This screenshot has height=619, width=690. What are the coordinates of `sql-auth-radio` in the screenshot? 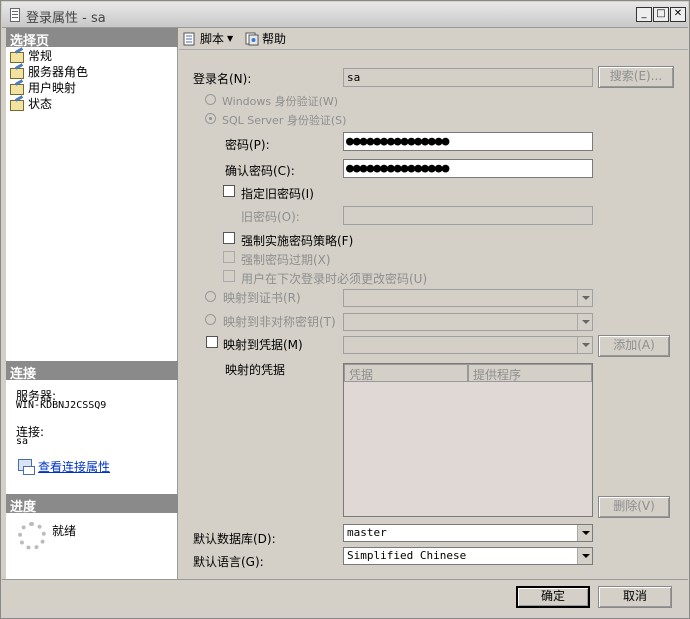 It's located at (210, 118).